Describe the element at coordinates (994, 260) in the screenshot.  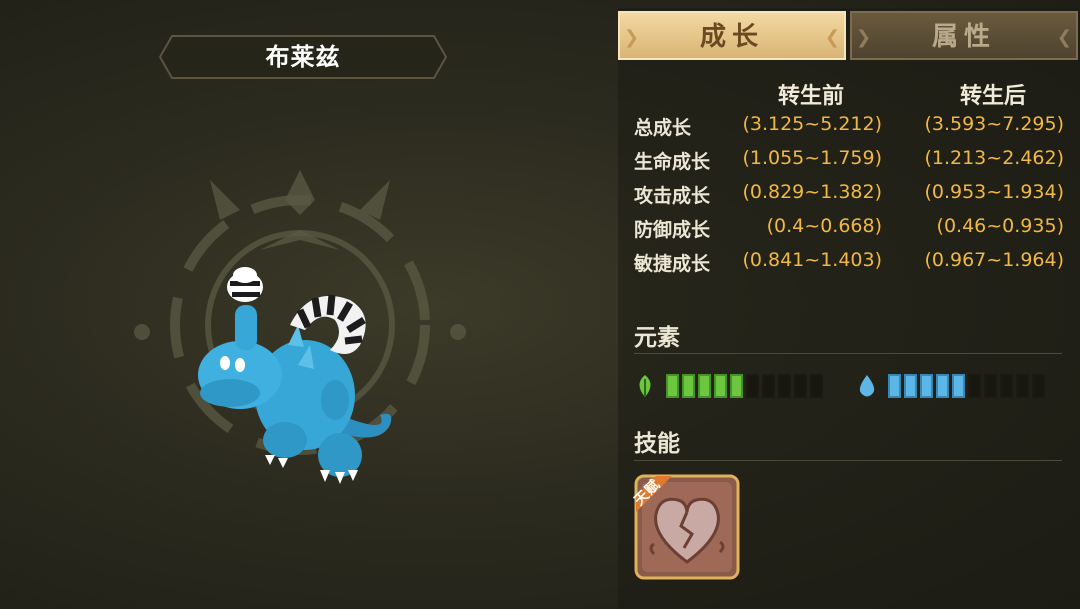
I see `growth-after-value: (0.967~1.964)` at that location.